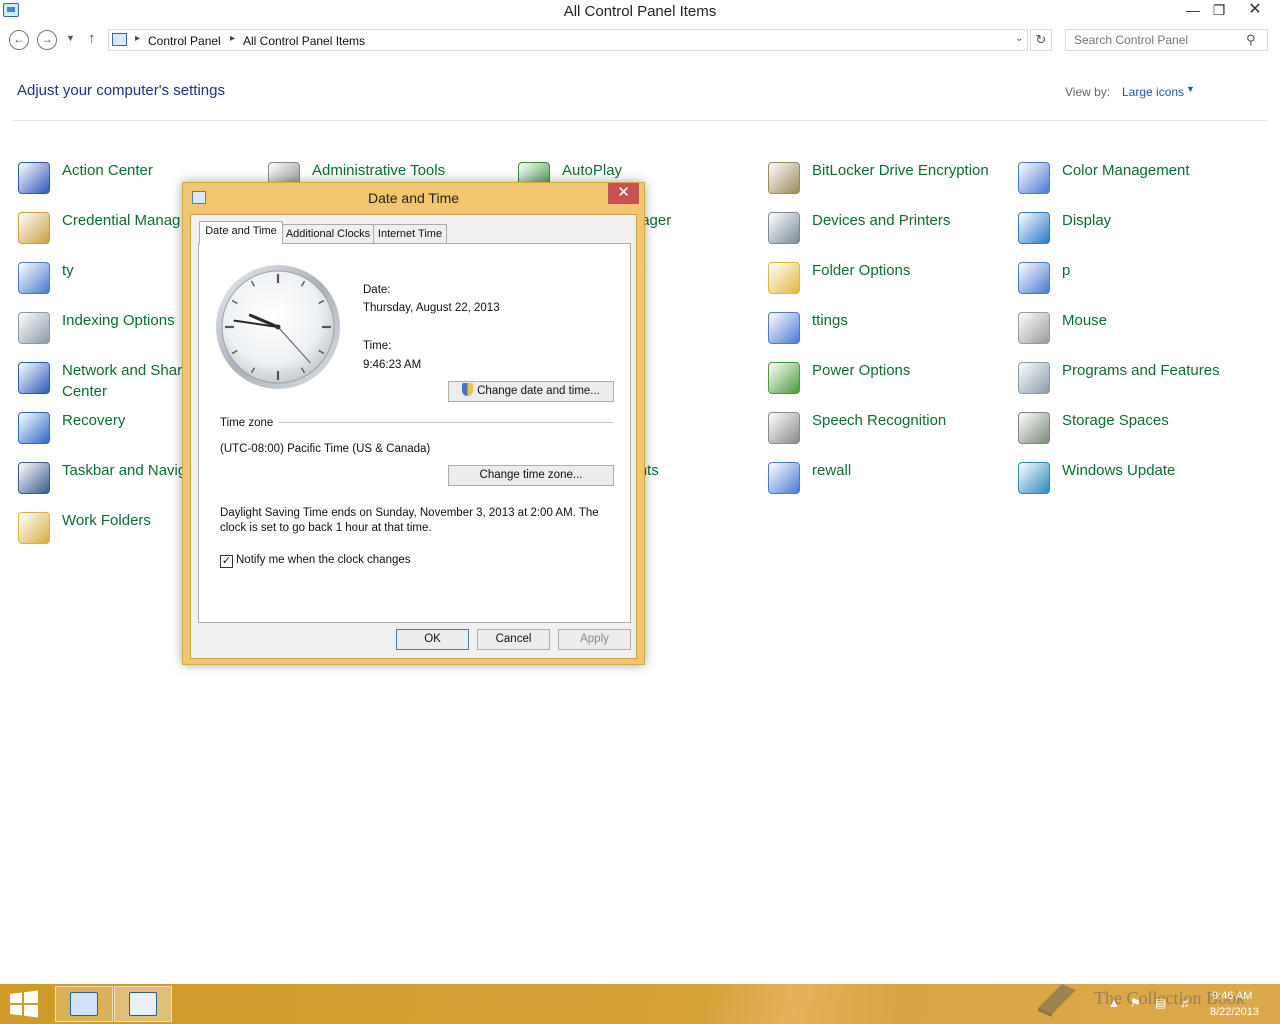 The image size is (1280, 1024). I want to click on apply-button: Apply, so click(594, 639).